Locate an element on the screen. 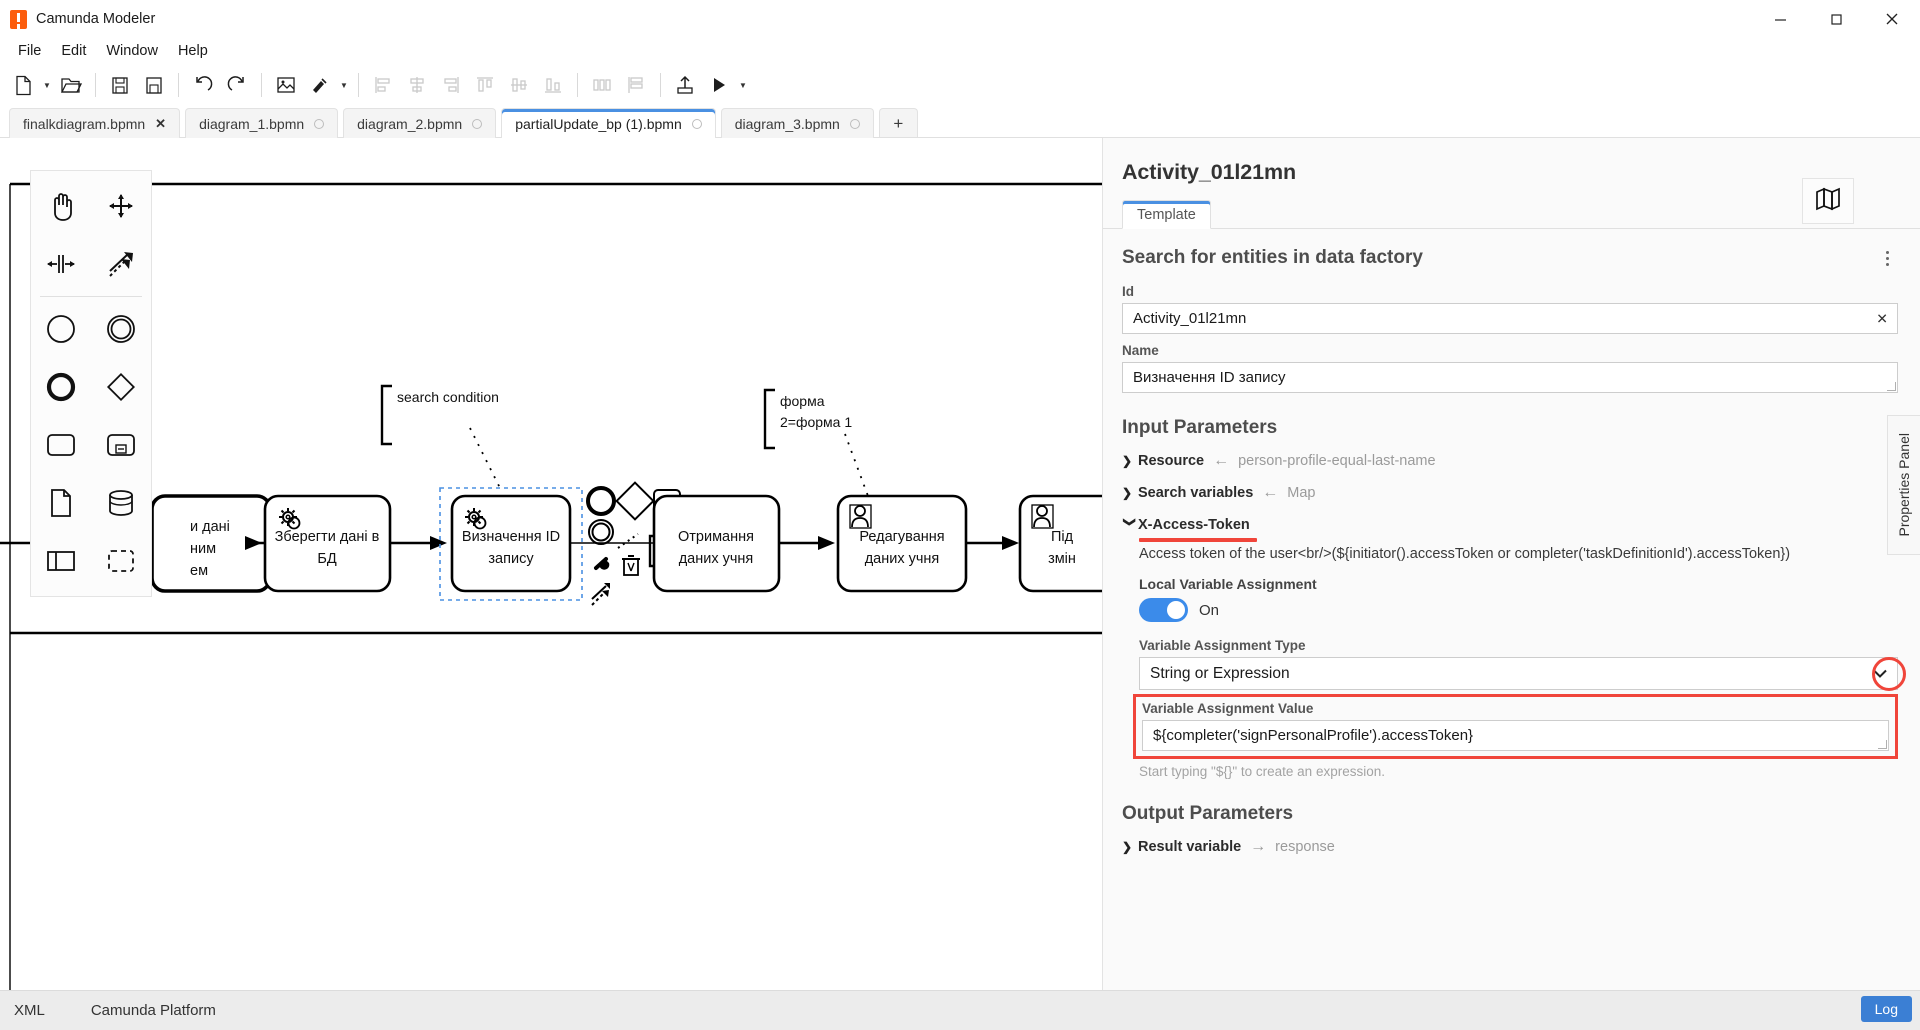  align-tool-icon is located at coordinates (320, 85).